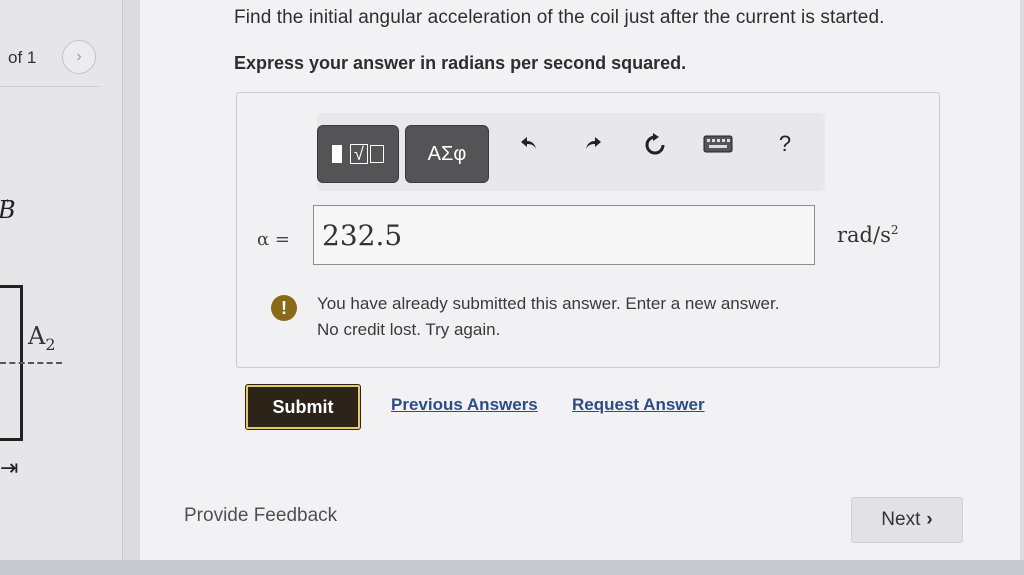 The image size is (1024, 575). Describe the element at coordinates (512, 567) in the screenshot. I see `bottom-strip` at that location.